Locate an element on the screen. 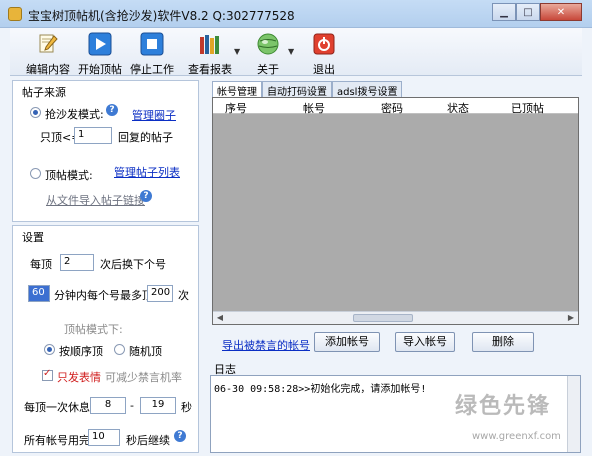  window-controls: ▁ □ ✕ is located at coordinates (537, 12).